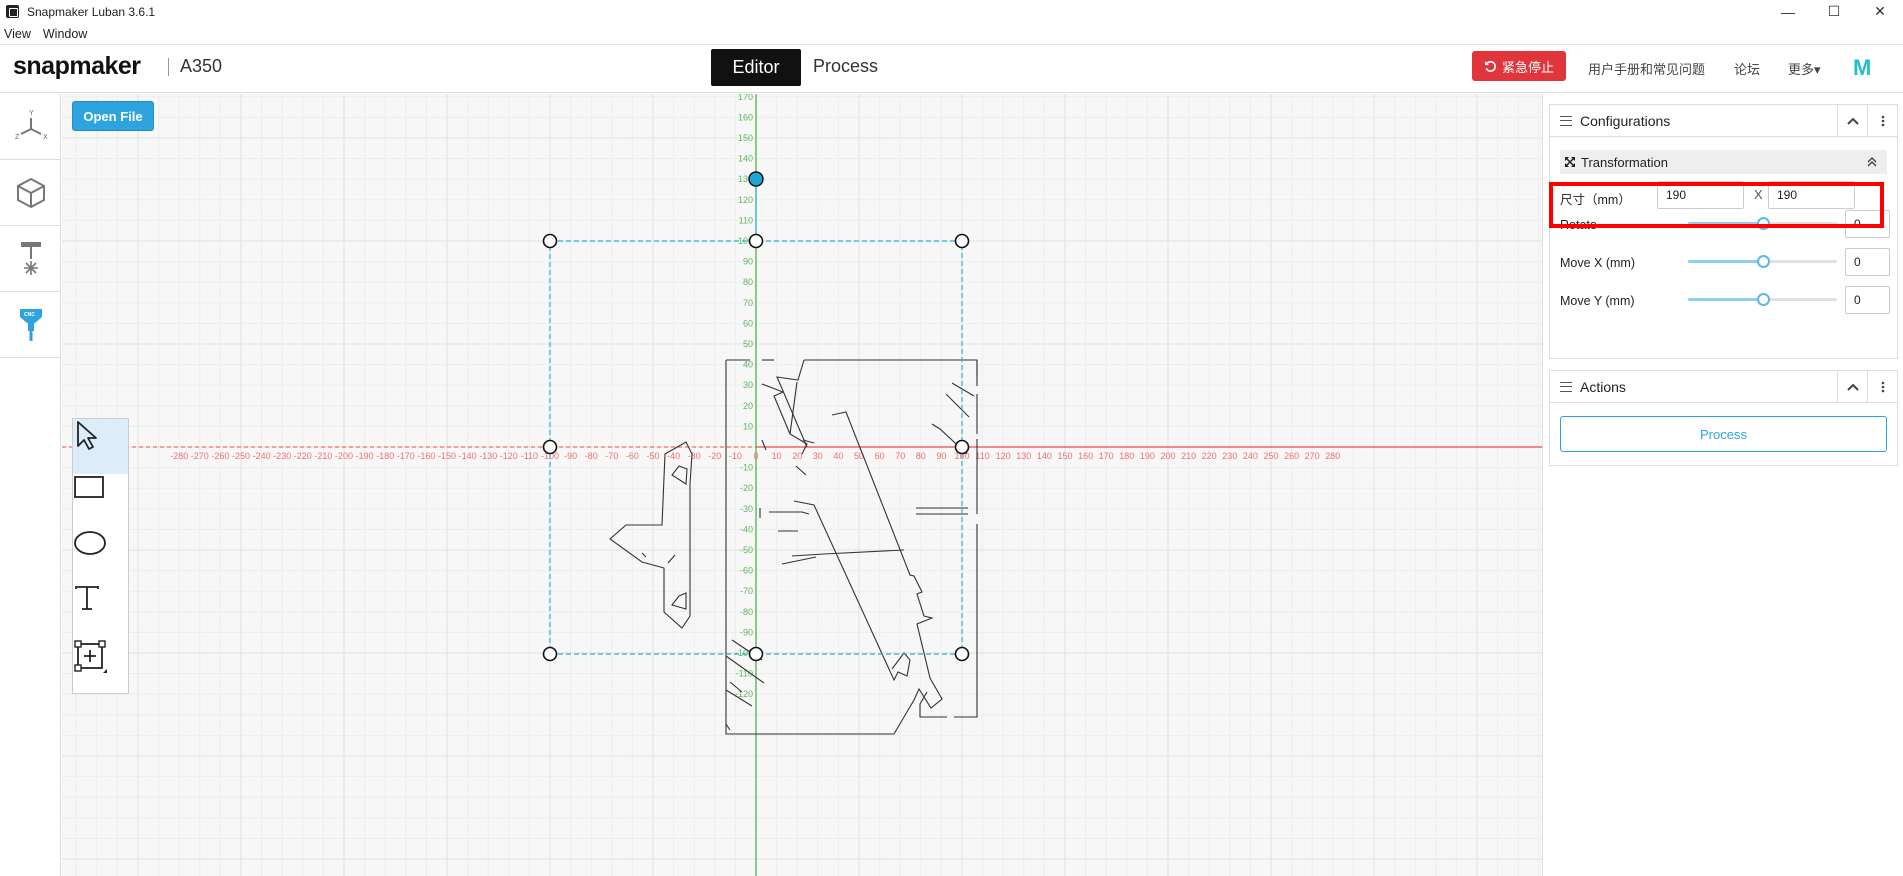  I want to click on ellipse-tool-button, so click(100, 556).